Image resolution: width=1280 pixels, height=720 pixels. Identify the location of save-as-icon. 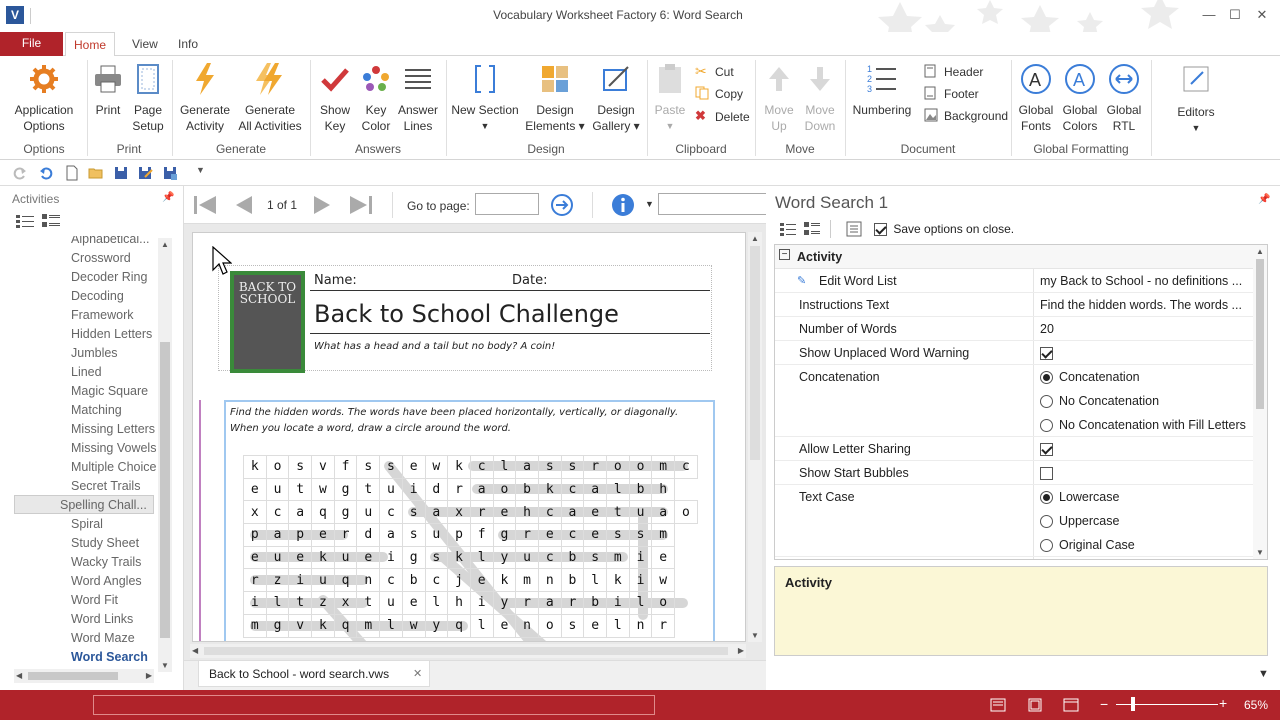
(145, 173).